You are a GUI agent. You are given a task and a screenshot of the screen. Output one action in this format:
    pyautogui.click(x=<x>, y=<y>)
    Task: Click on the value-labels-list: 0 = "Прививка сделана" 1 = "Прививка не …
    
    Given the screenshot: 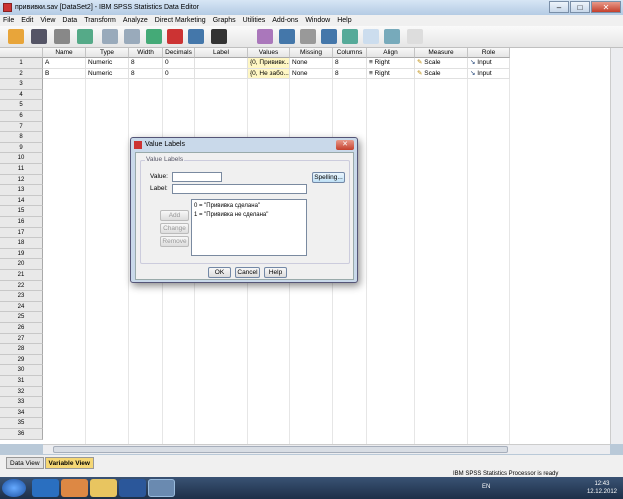 What is the action you would take?
    pyautogui.click(x=249, y=227)
    